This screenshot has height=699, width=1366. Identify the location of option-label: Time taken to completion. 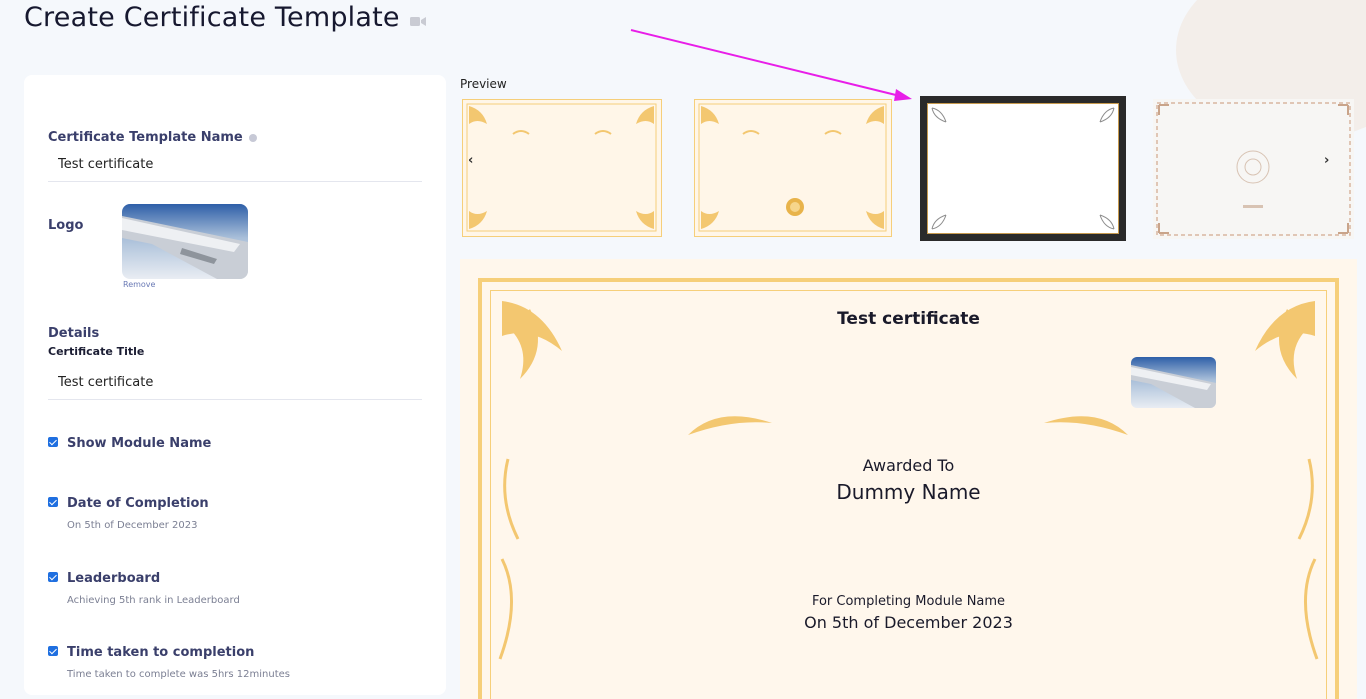
(161, 652).